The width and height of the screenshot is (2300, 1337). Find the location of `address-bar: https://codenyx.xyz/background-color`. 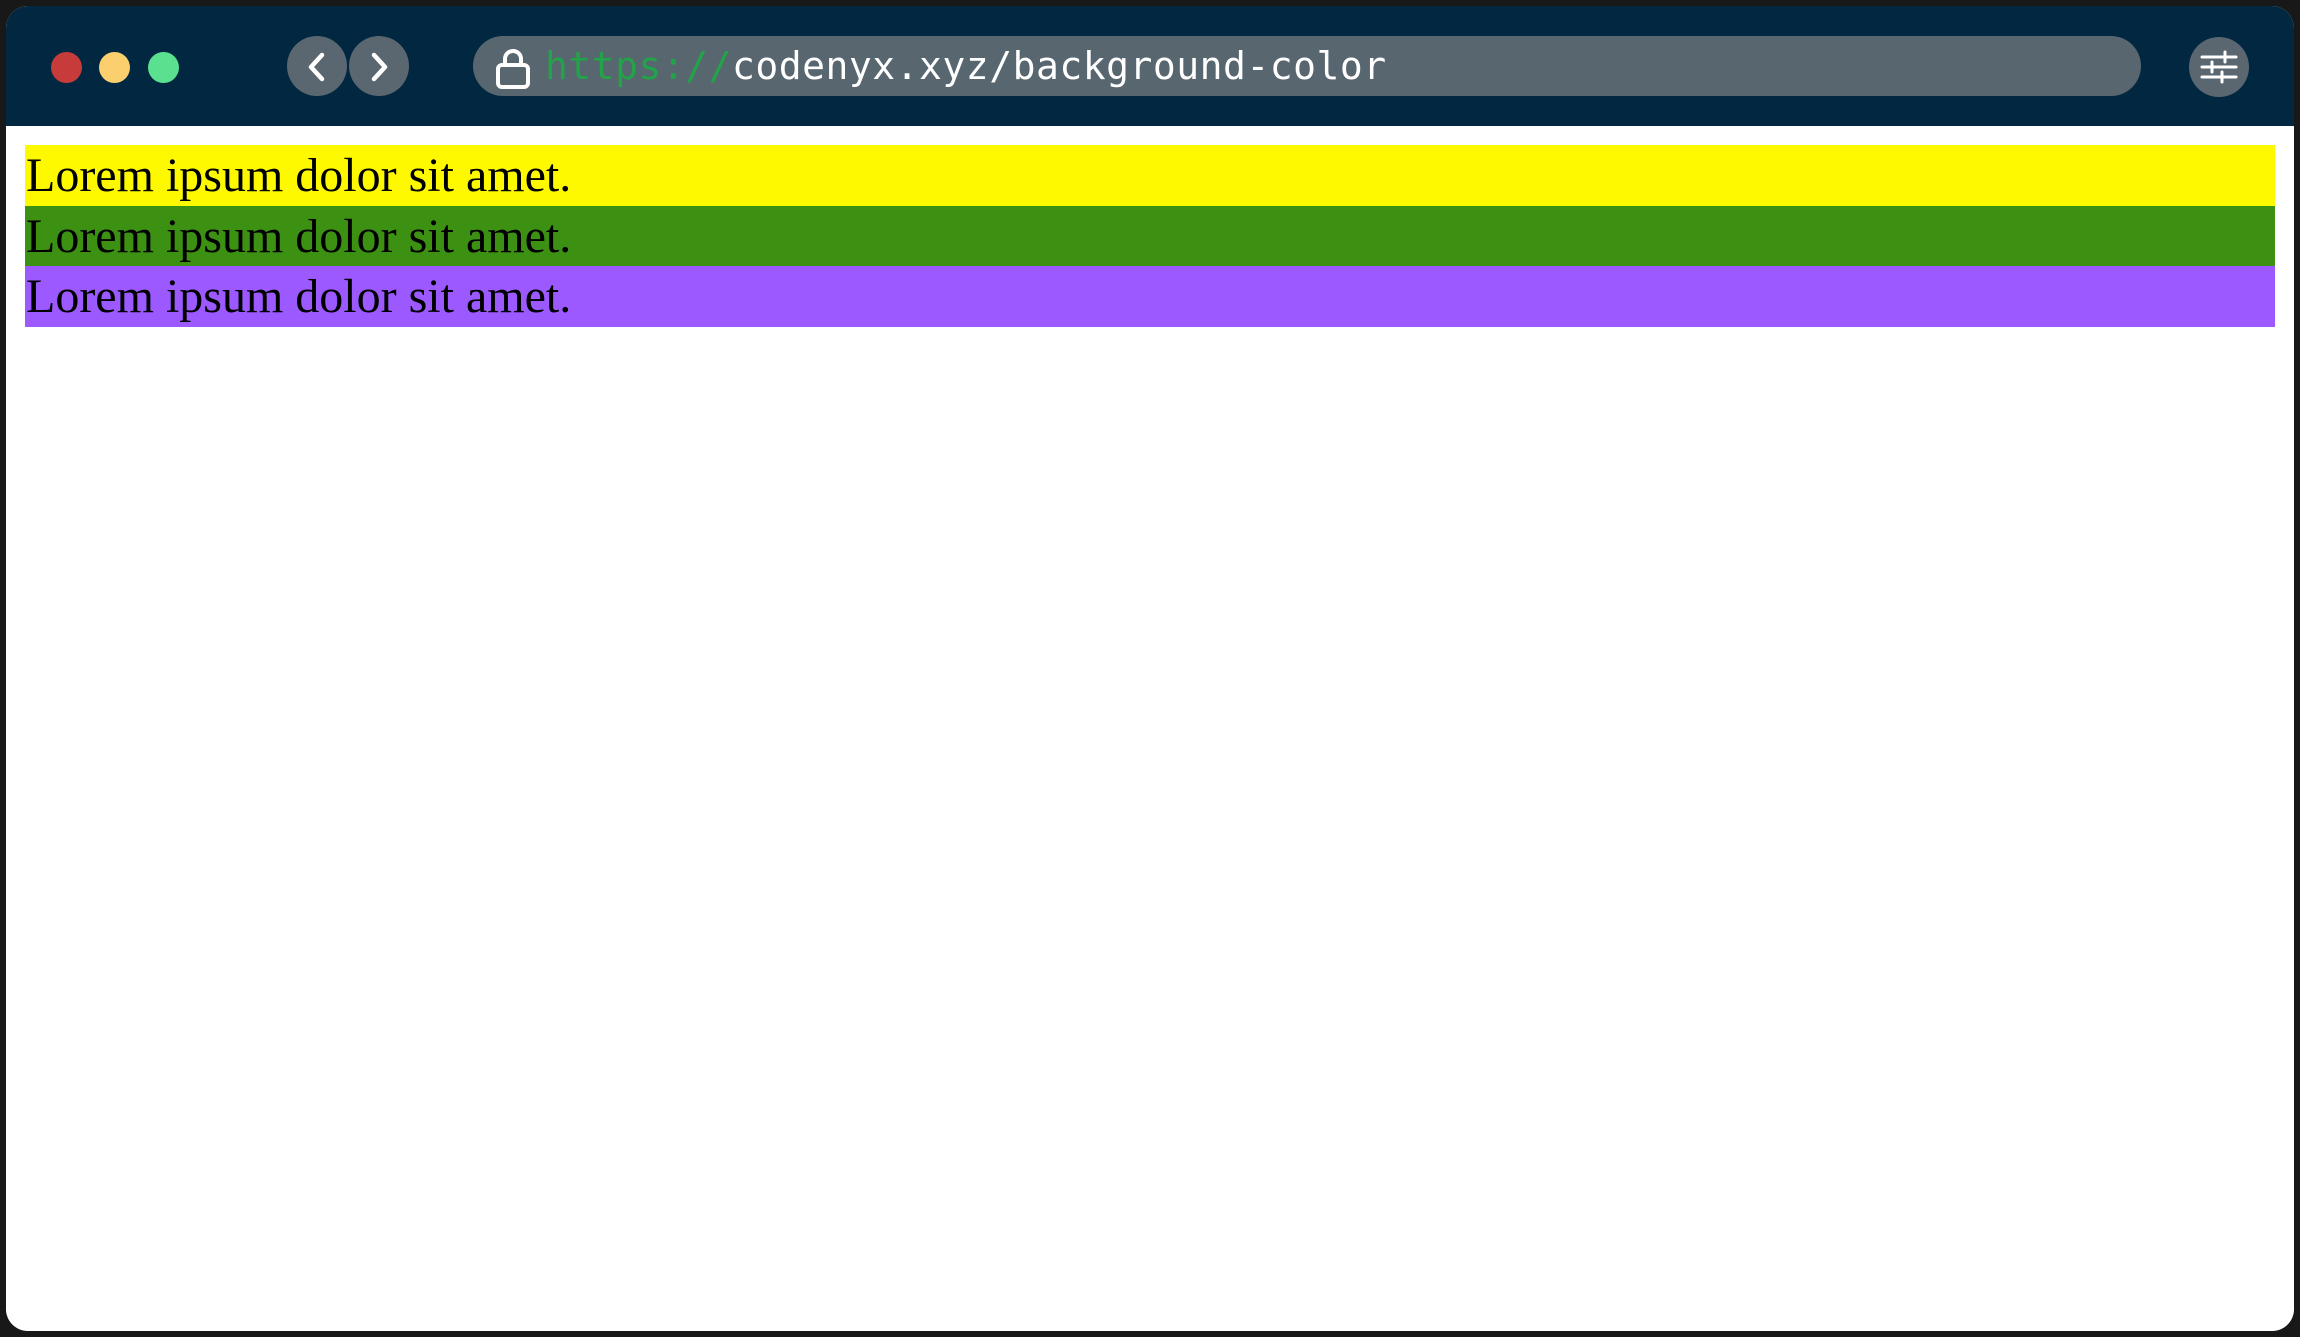

address-bar: https://codenyx.xyz/background-color is located at coordinates (1307, 66).